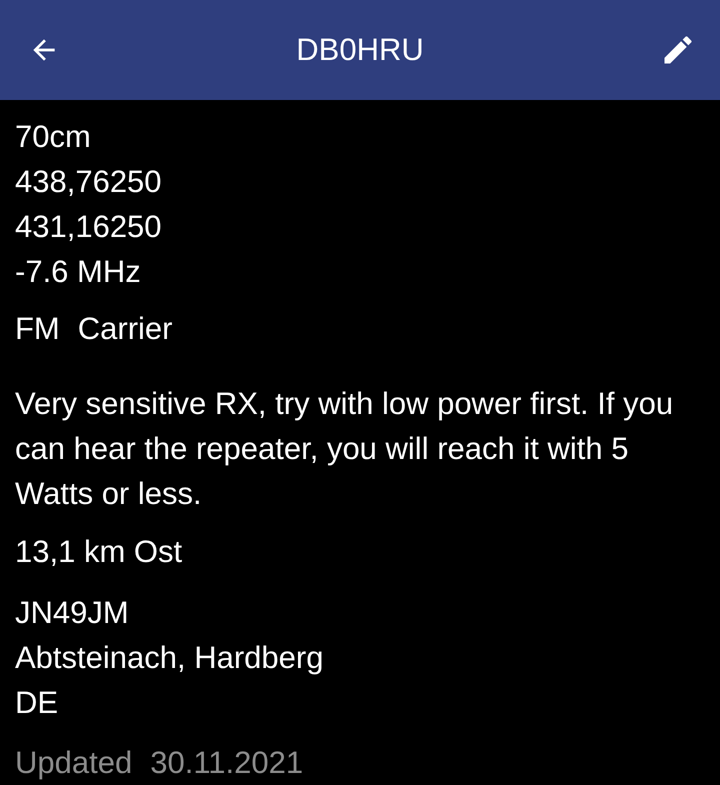 The image size is (720, 785). What do you see at coordinates (73, 763) in the screenshot?
I see `updated-label: Updated` at bounding box center [73, 763].